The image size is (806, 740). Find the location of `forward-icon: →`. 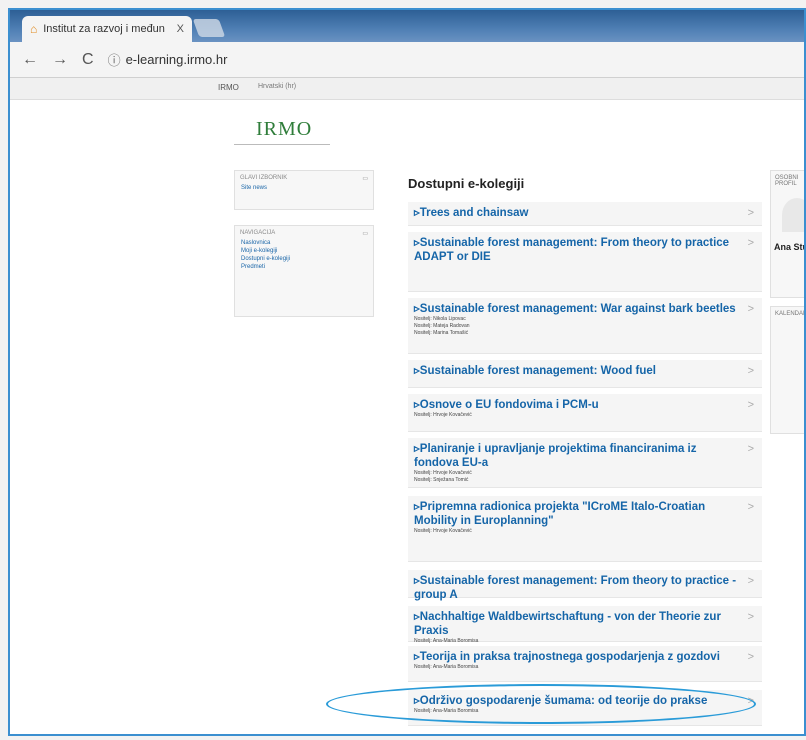

forward-icon: → is located at coordinates (60, 60).